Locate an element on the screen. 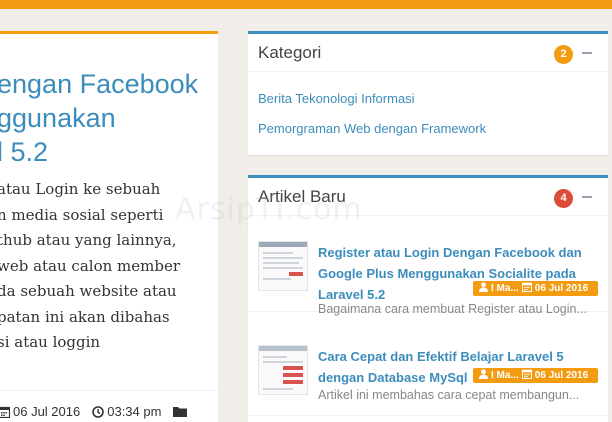 The width and height of the screenshot is (612, 422). post-date: 06 Jul 2016 is located at coordinates (47, 411).